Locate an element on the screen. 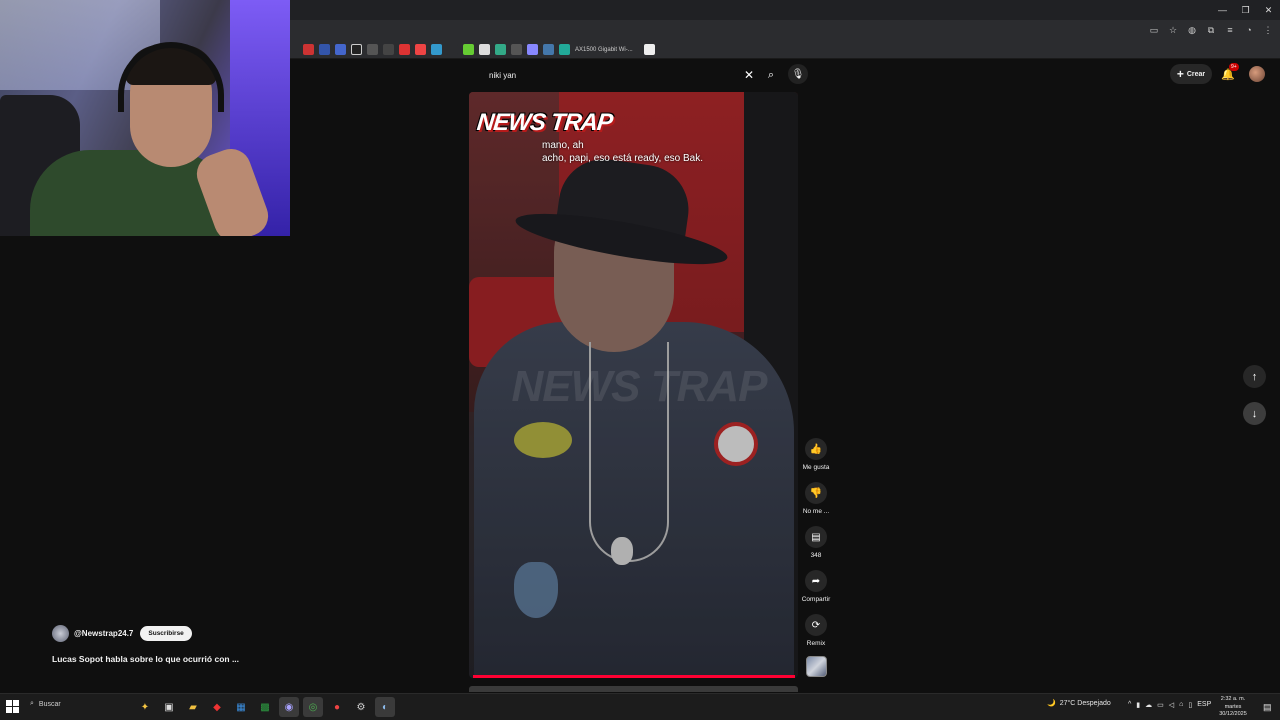 This screenshot has width=1280, height=720. previous-short-button: ↑ is located at coordinates (1254, 376).